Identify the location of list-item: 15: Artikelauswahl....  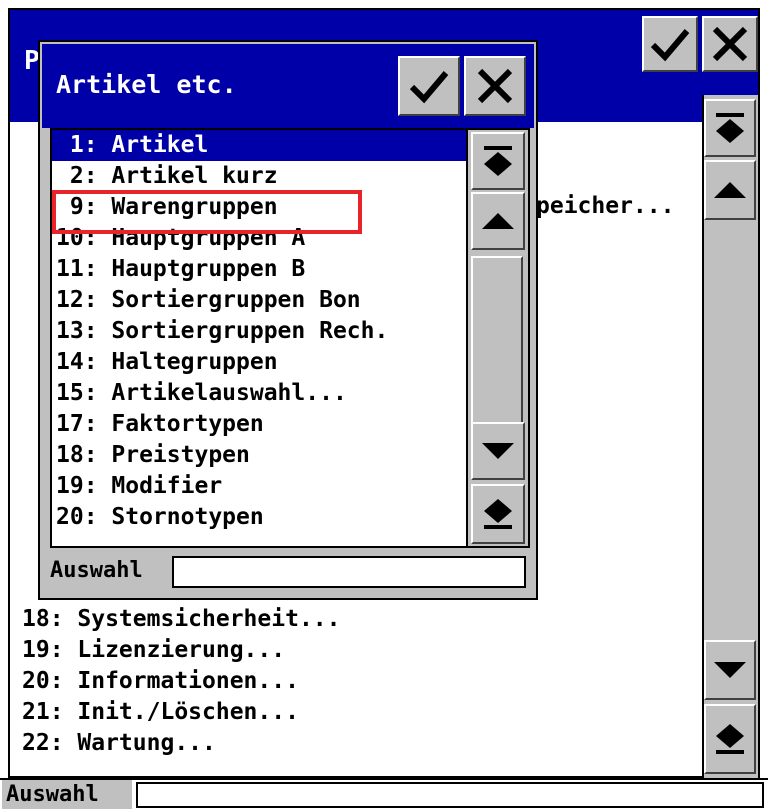
(259, 393).